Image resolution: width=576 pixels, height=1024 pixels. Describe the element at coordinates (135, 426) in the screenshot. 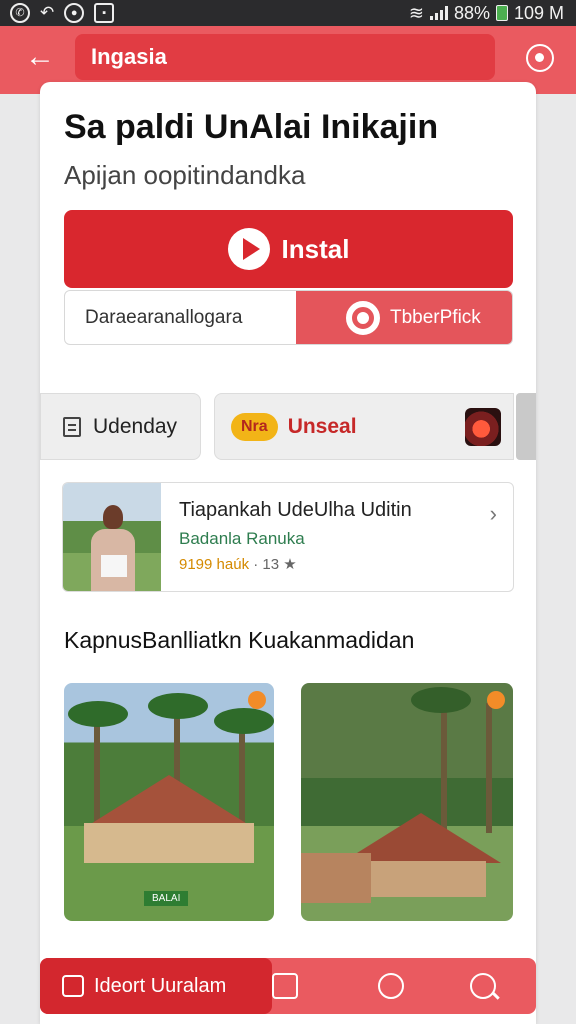

I see `chip-left-label: Udenday` at that location.